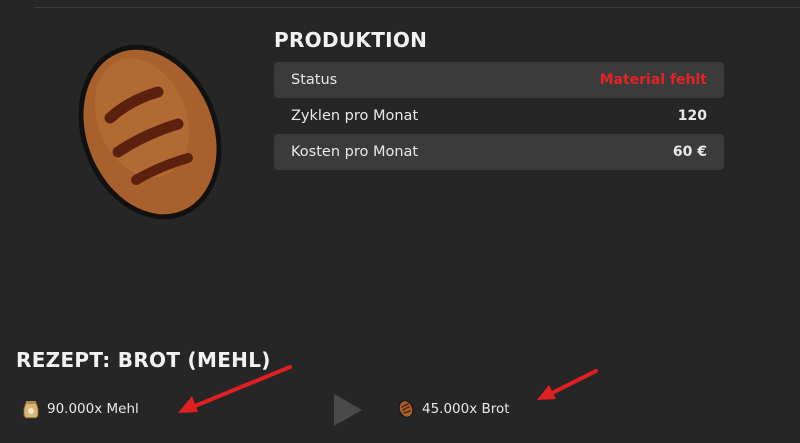 This screenshot has width=800, height=443. I want to click on bread-product-icon, so click(150, 132).